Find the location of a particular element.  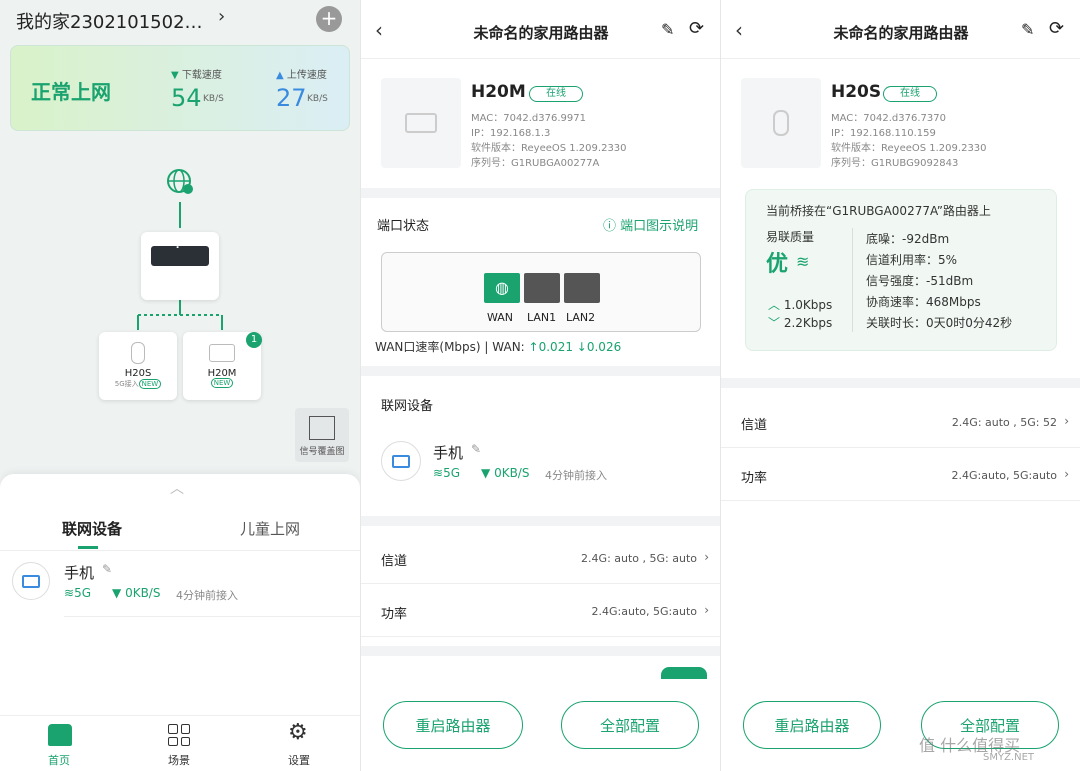

download-arrow-icon: ﹀ is located at coordinates (774, 323).